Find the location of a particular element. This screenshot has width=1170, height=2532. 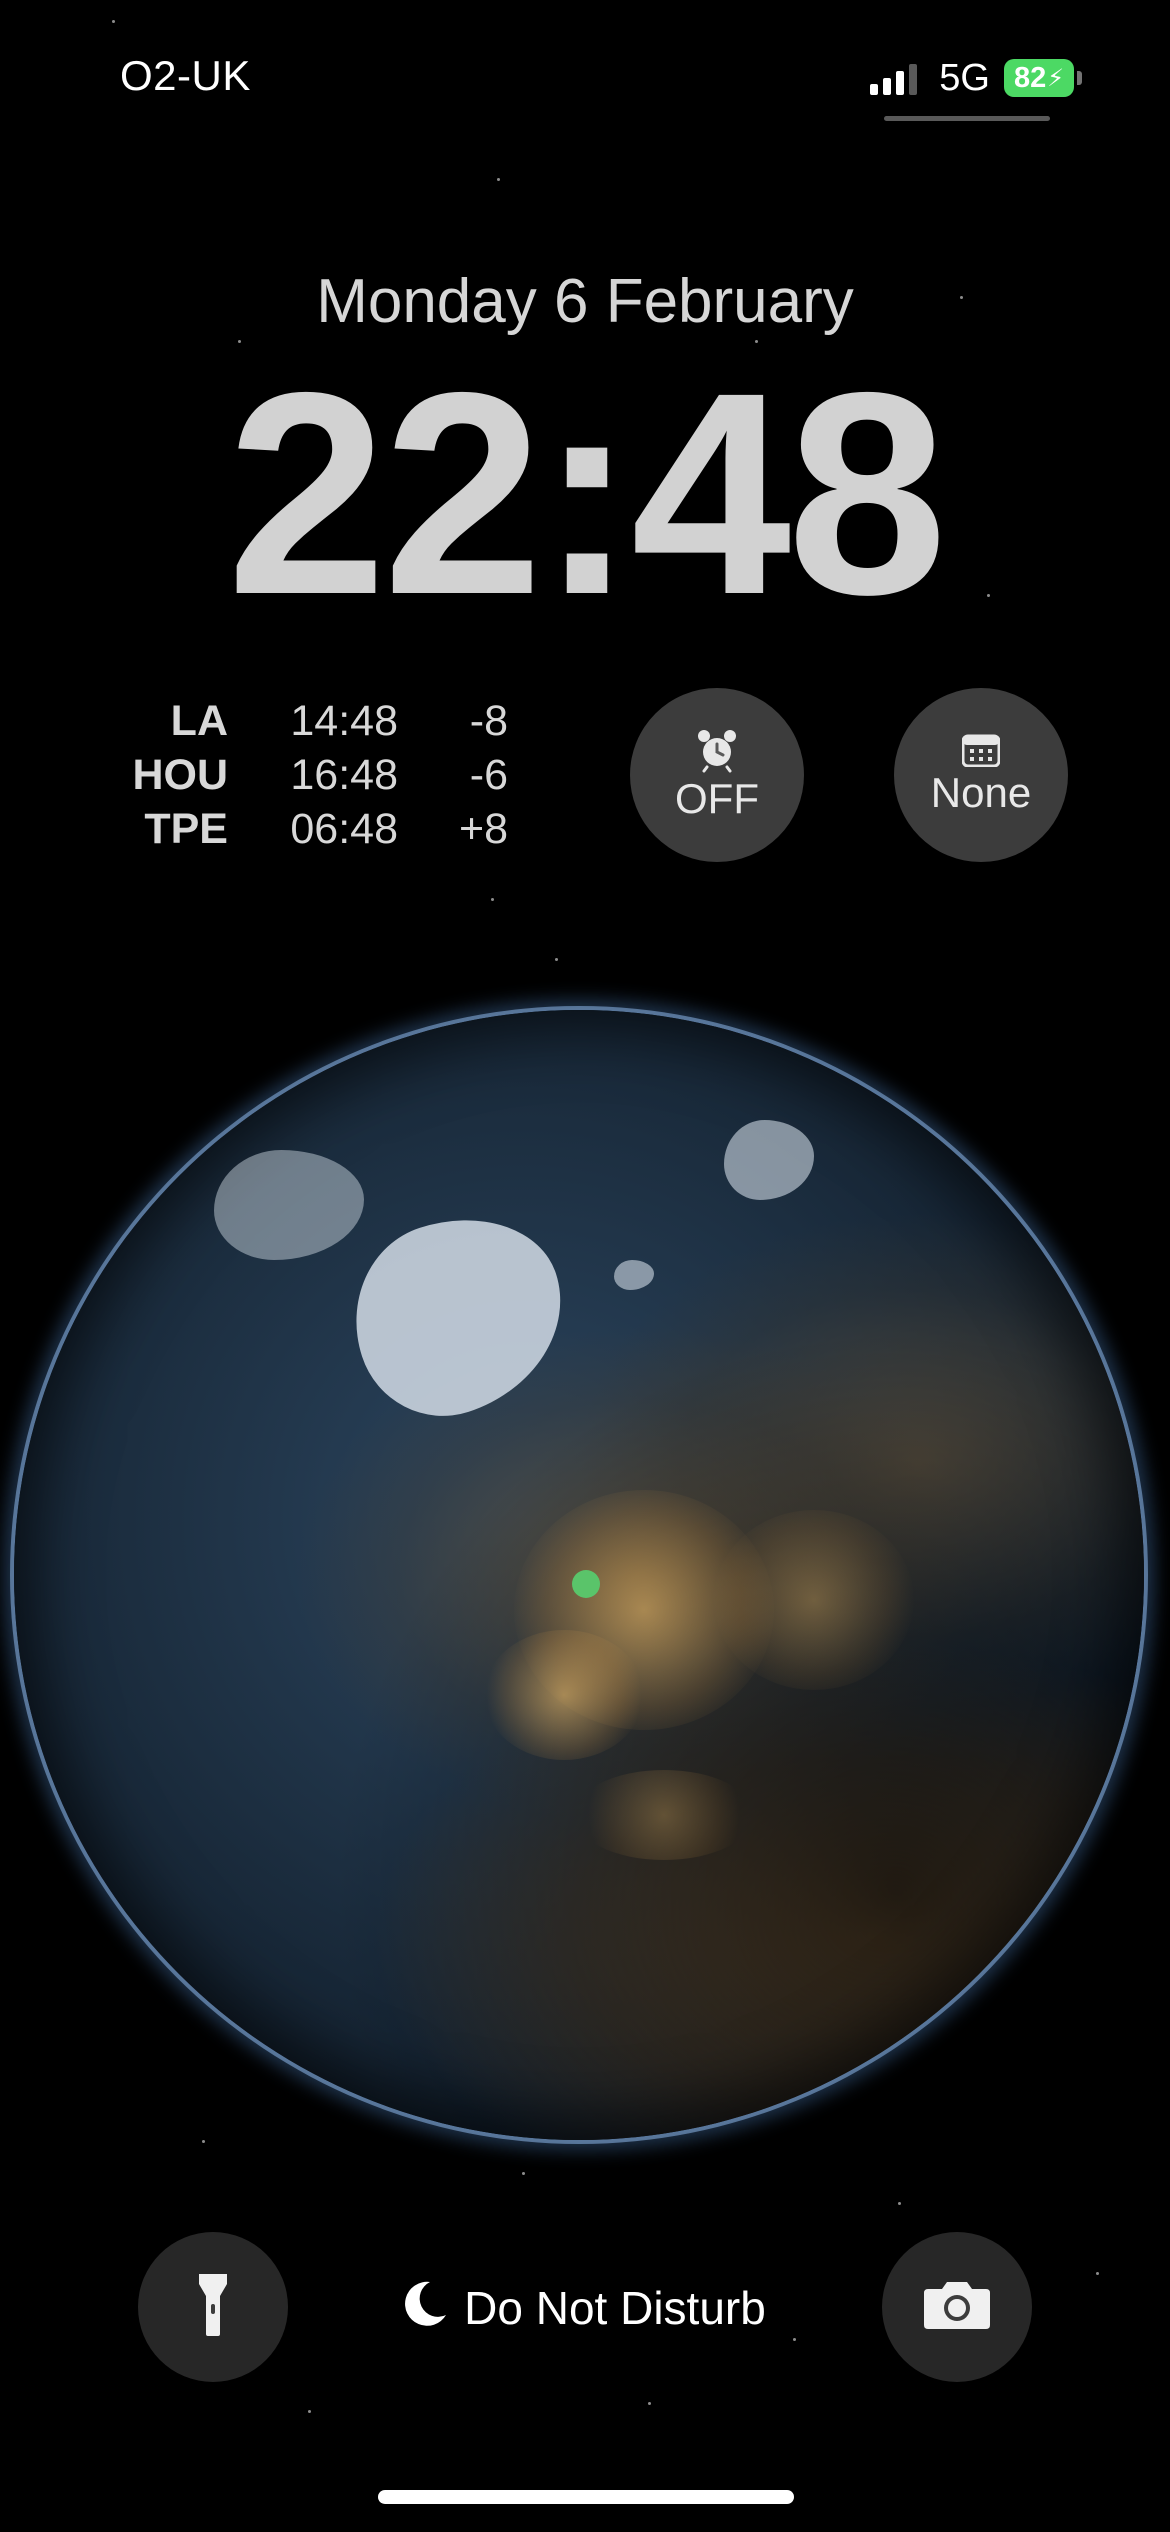

focus-mode-status: Do Not Disturb is located at coordinates (585, 2308).